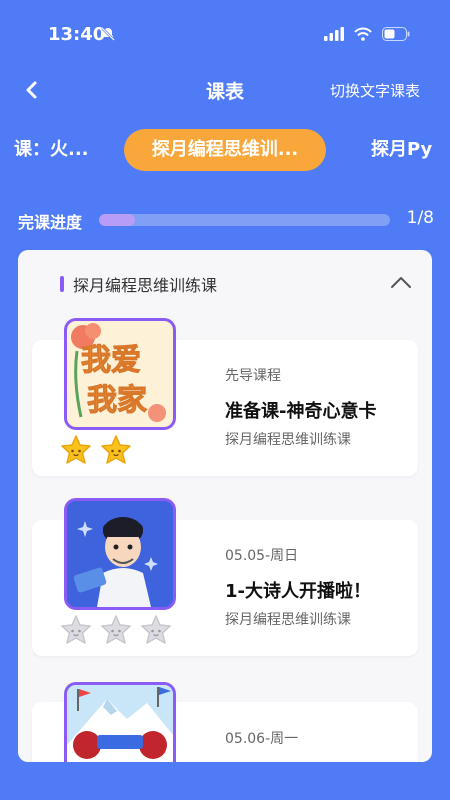 This screenshot has height=800, width=450. I want to click on course-tabs: 课：火... 探月编程思维训... 探月Py, so click(225, 150).